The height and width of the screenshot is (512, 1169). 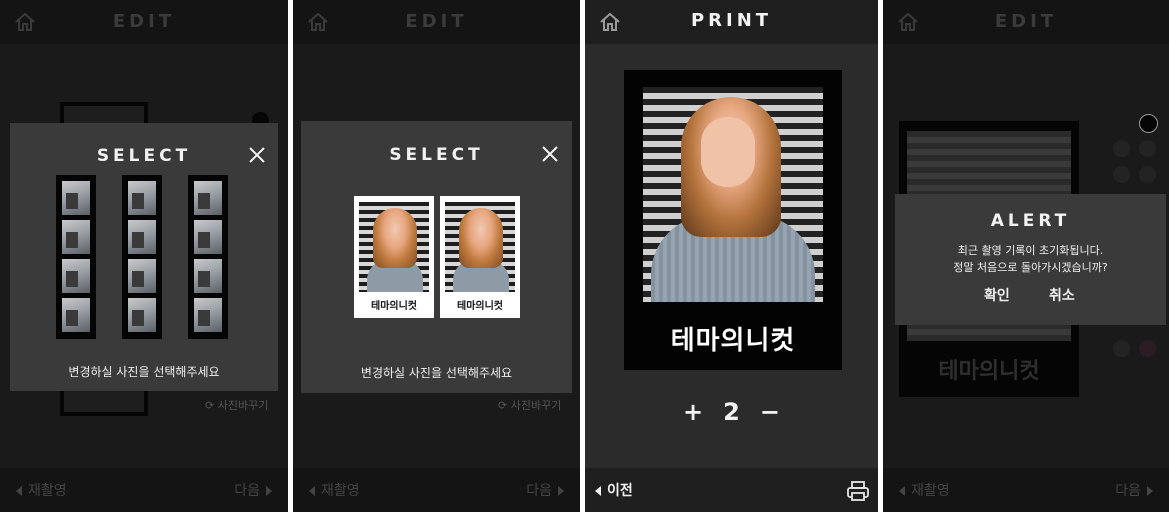 I want to click on select-modal: SELECT 테마의니컷 테마의니컷 변경하실 사진을 선택해주세요, so click(x=436, y=257).